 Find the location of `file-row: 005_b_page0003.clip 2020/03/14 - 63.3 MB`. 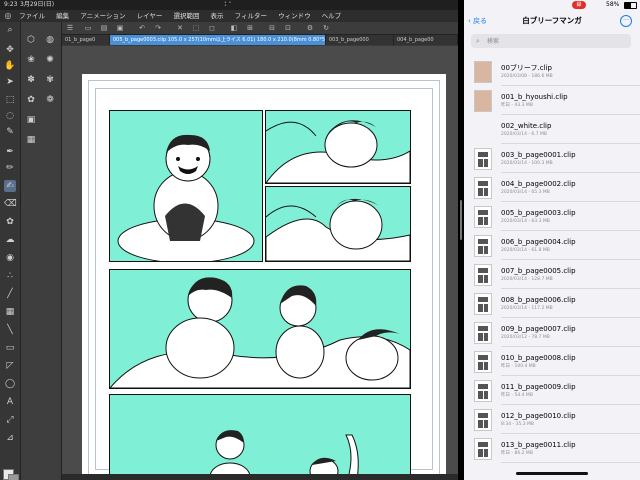

file-row: 005_b_page0003.clip 2020/03/14 - 63.3 MB is located at coordinates (552, 217).